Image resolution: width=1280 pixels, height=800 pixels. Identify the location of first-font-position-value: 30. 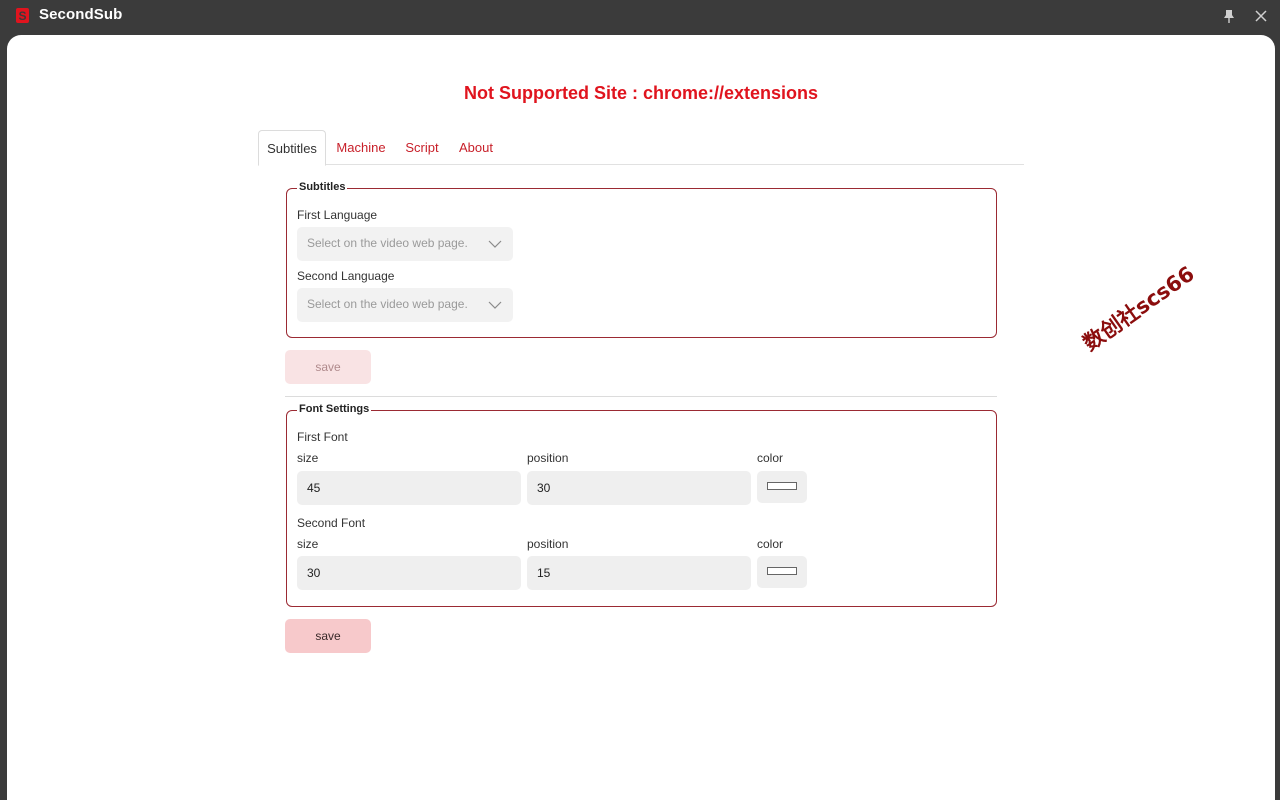
(544, 488).